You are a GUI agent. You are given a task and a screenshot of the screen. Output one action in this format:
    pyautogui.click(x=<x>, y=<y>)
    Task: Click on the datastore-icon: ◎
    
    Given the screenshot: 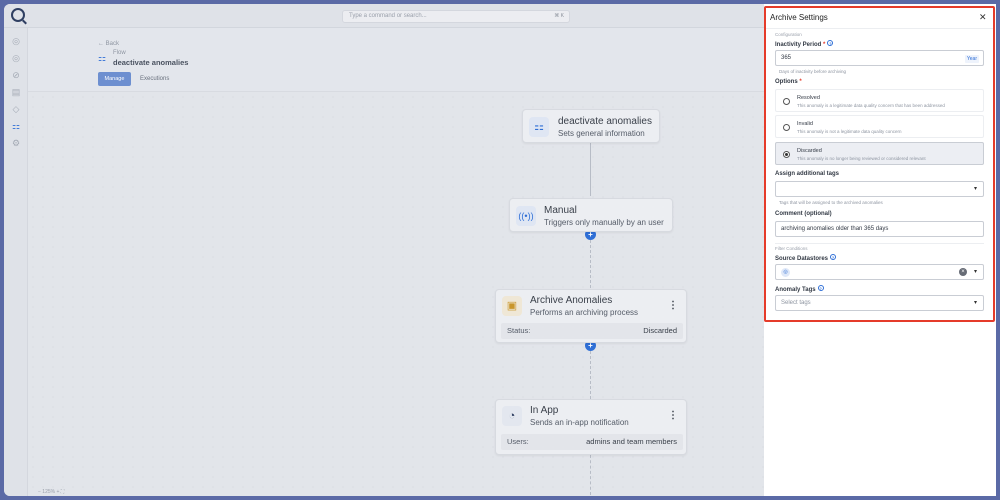 What is the action you would take?
    pyautogui.click(x=785, y=272)
    